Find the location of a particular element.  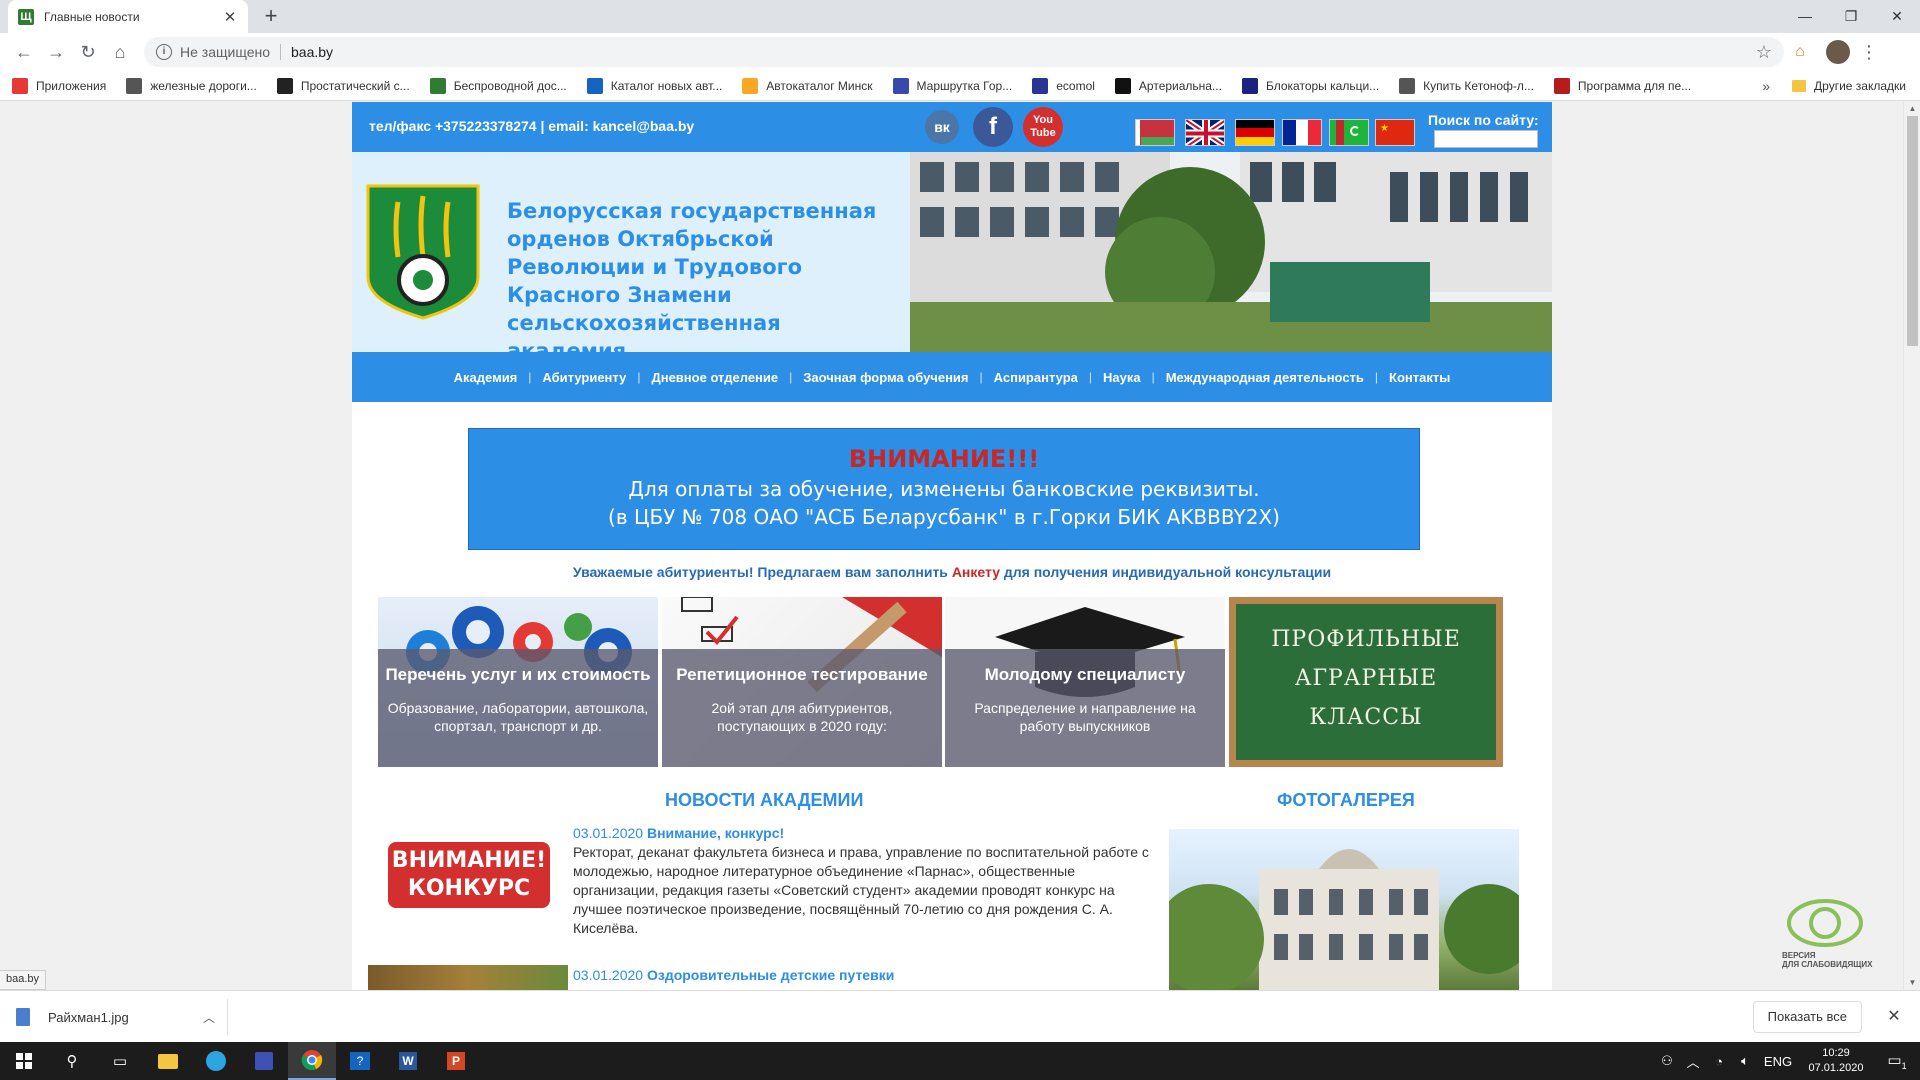

flag-france-icon is located at coordinates (1302, 132).